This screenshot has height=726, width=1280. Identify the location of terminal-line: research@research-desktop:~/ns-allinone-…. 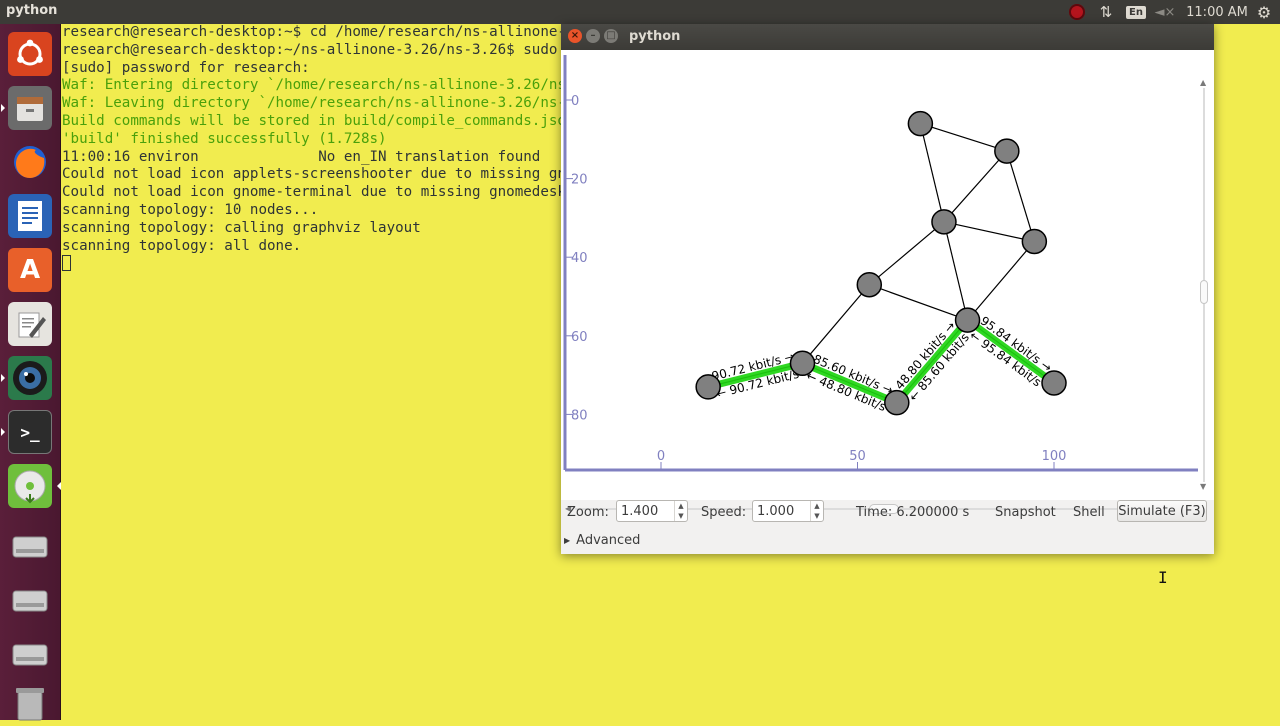
(310, 49).